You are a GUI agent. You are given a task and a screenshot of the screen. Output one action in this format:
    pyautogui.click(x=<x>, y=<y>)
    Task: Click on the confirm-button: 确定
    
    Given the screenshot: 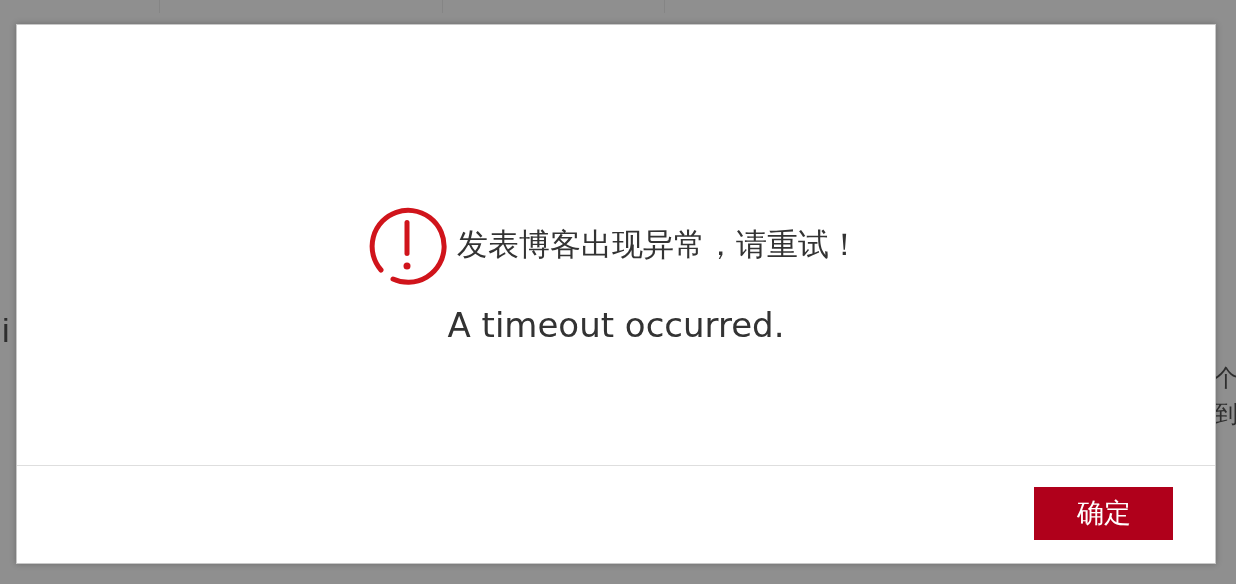 What is the action you would take?
    pyautogui.click(x=1103, y=513)
    